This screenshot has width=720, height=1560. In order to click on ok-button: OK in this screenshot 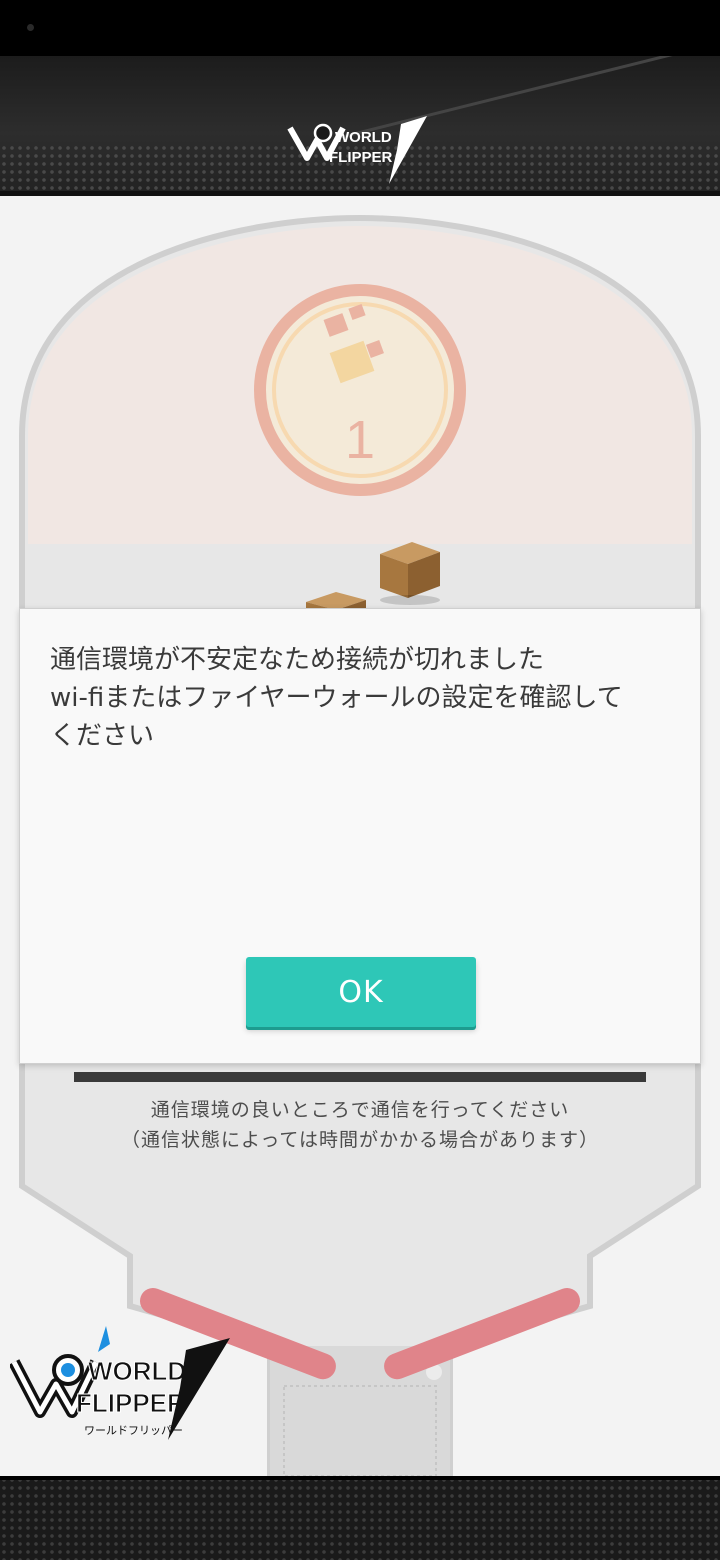, I will do `click(361, 992)`.